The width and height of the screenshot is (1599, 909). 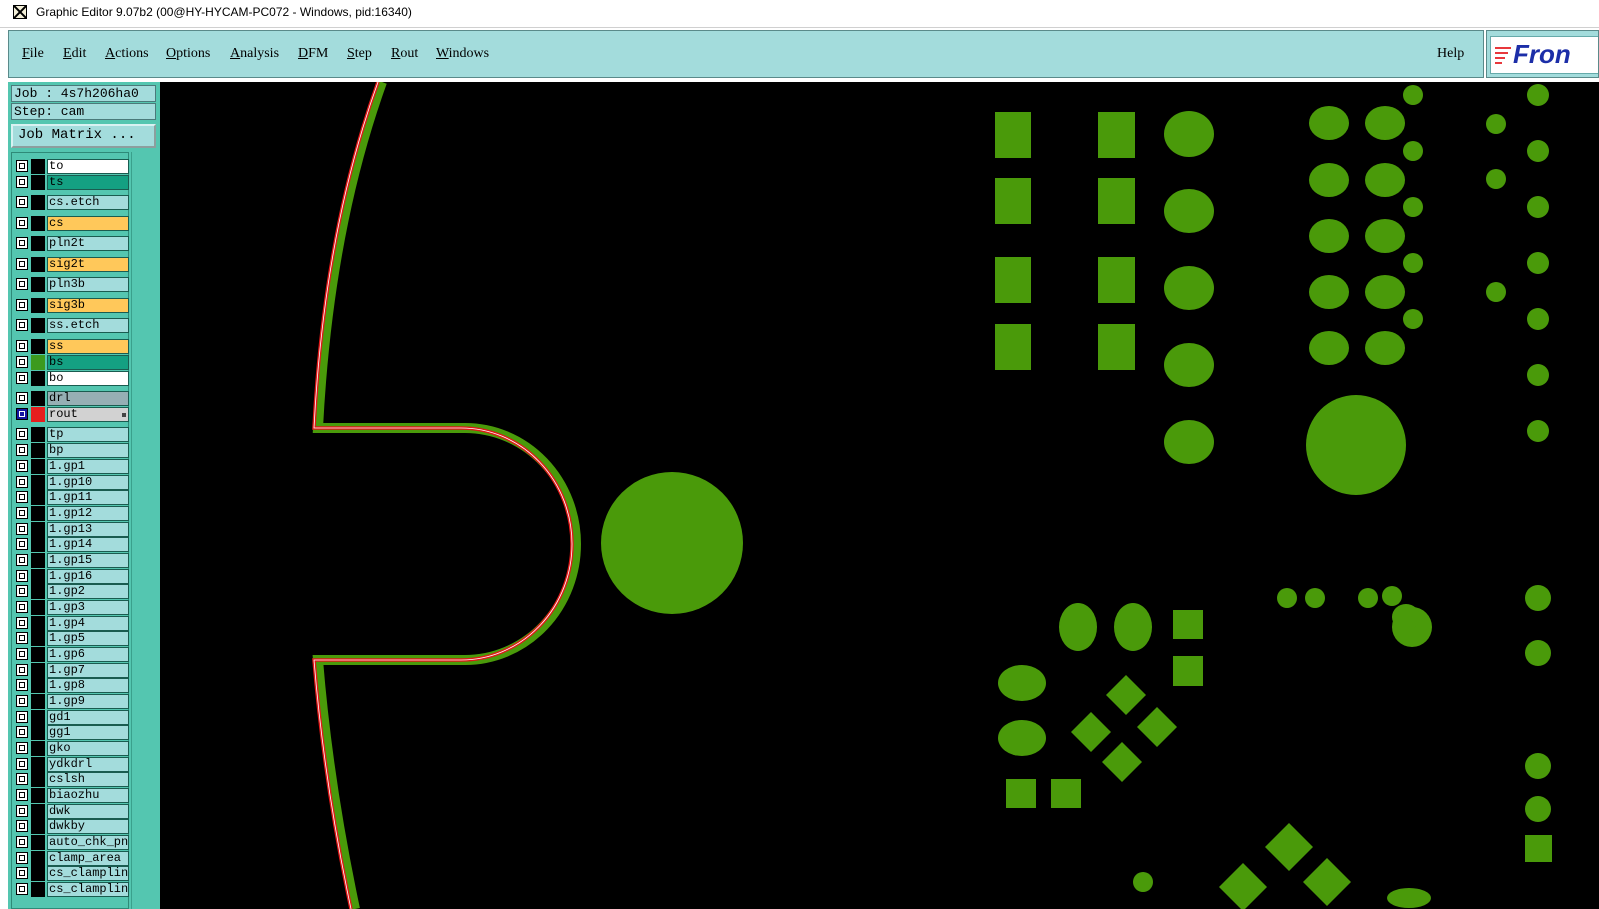 What do you see at coordinates (88, 748) in the screenshot?
I see `layer-name: gko` at bounding box center [88, 748].